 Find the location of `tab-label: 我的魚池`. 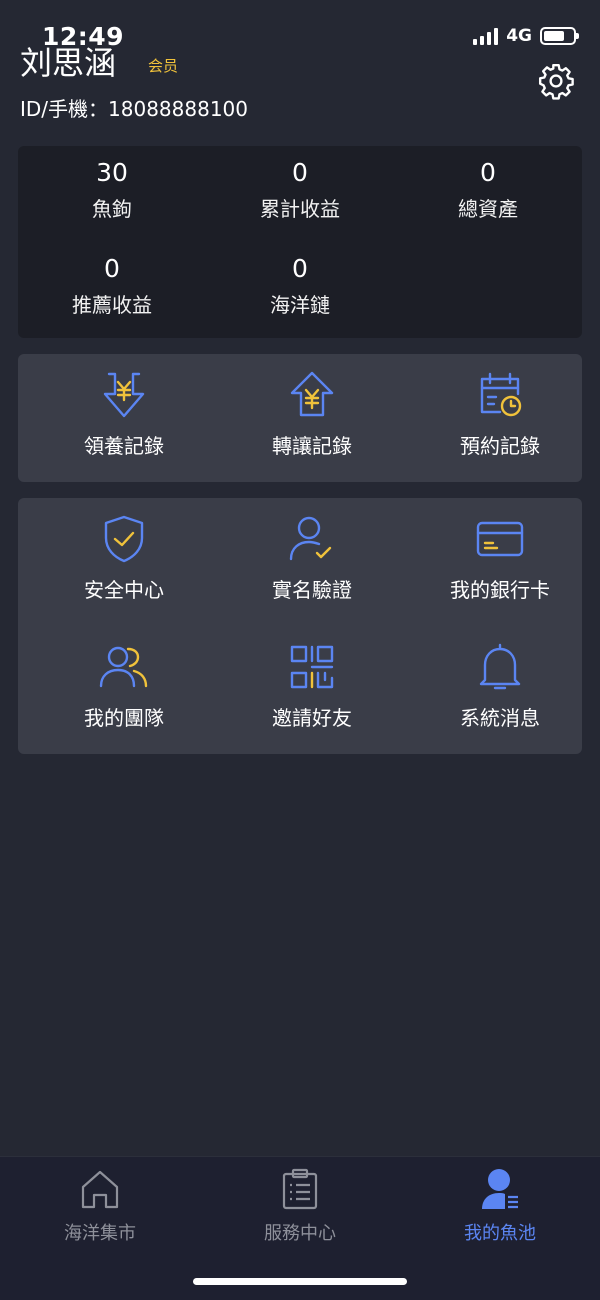

tab-label: 我的魚池 is located at coordinates (500, 1233).